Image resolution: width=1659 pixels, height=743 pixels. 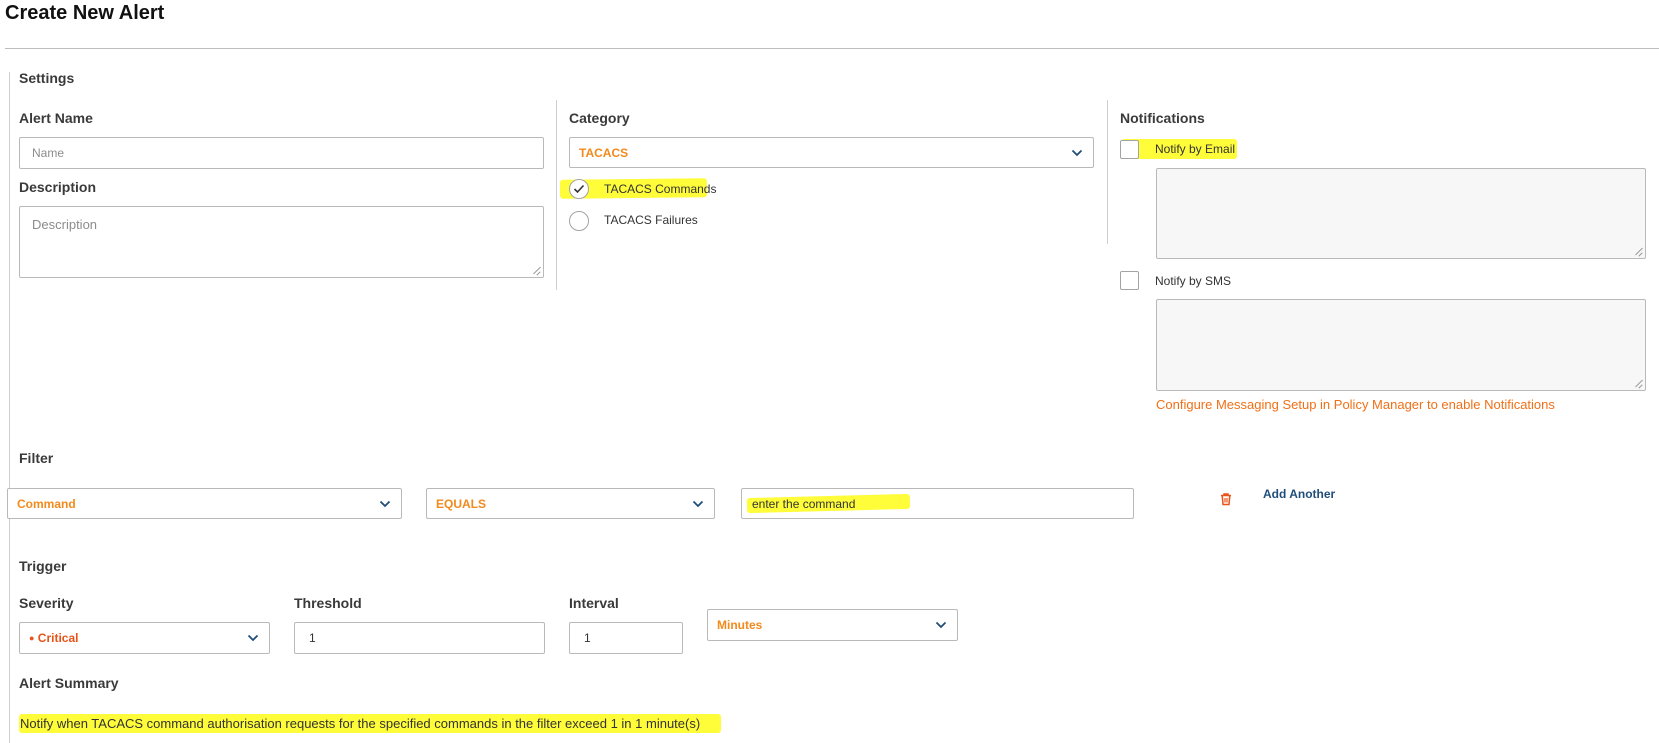 I want to click on add-another-link: Add Another, so click(x=1299, y=494).